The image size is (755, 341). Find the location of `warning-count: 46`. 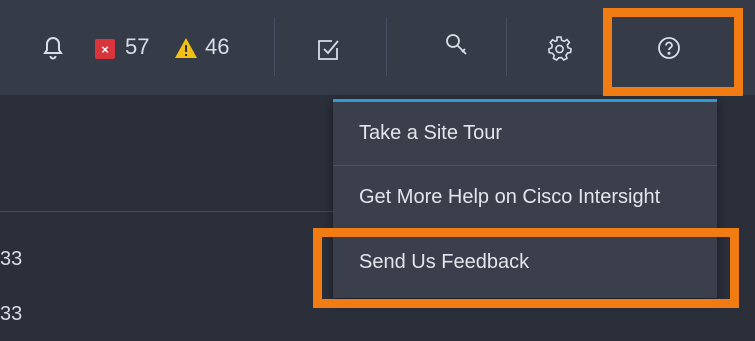

warning-count: 46 is located at coordinates (217, 47).